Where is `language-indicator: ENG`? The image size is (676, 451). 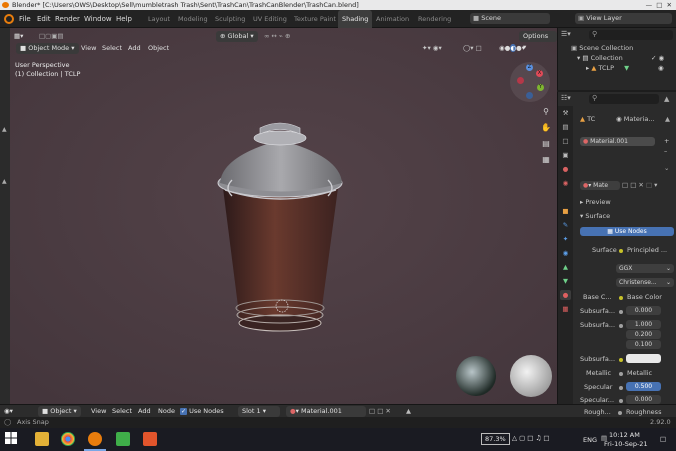
language-indicator: ENG is located at coordinates (590, 440).